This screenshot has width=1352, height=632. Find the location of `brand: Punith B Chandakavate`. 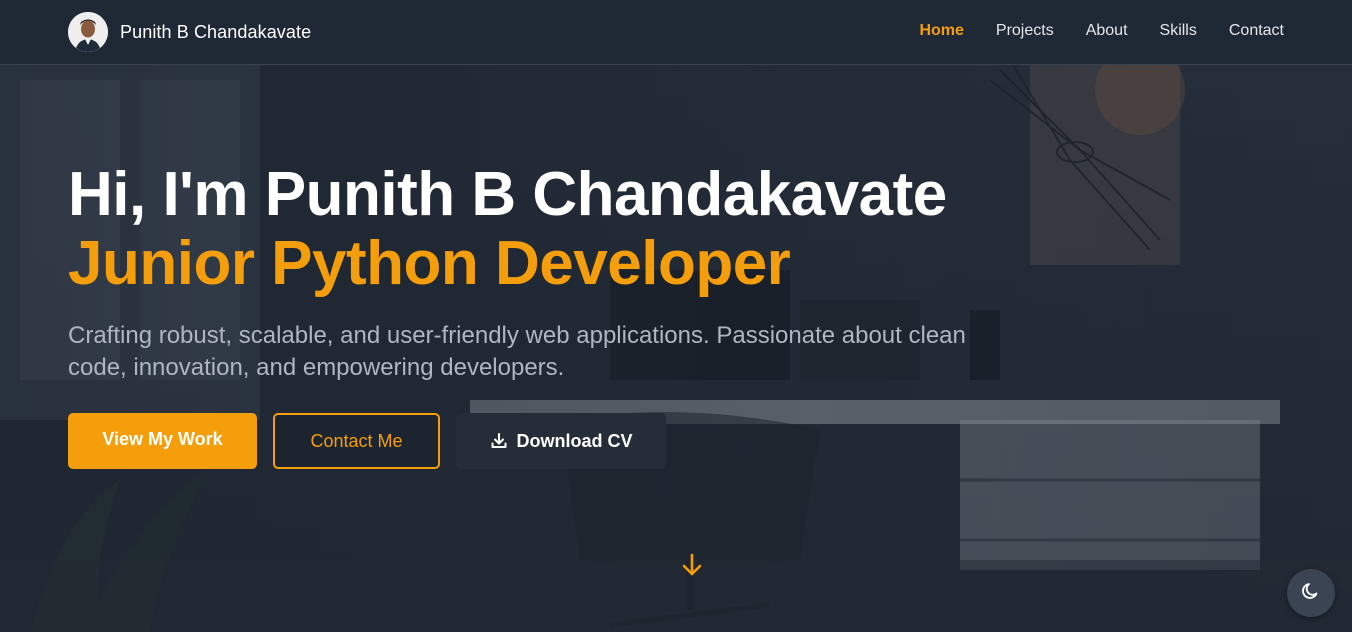

brand: Punith B Chandakavate is located at coordinates (189, 32).